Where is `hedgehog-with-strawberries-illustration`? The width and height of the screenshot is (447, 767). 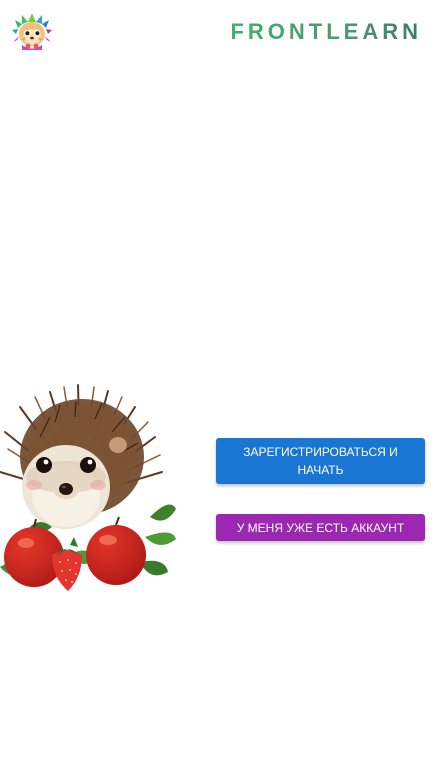
hedgehog-with-strawberries-illustration is located at coordinates (88, 488).